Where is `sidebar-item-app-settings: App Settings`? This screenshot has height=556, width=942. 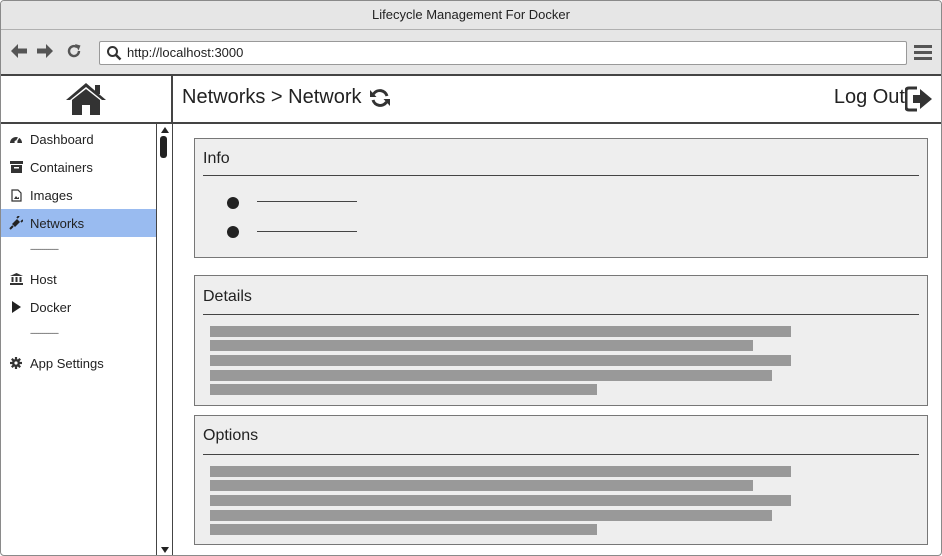
sidebar-item-app-settings: App Settings is located at coordinates (78, 363).